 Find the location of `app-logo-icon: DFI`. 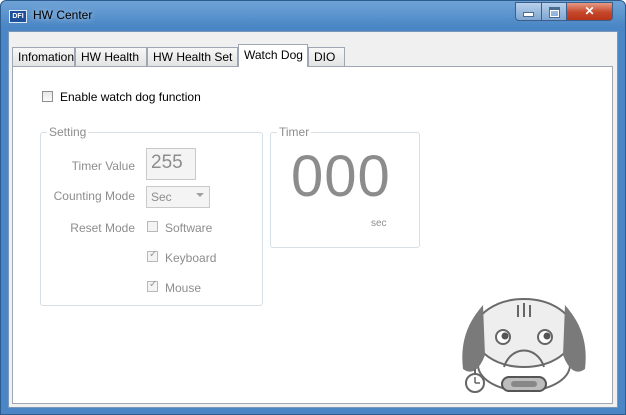

app-logo-icon: DFI is located at coordinates (18, 16).